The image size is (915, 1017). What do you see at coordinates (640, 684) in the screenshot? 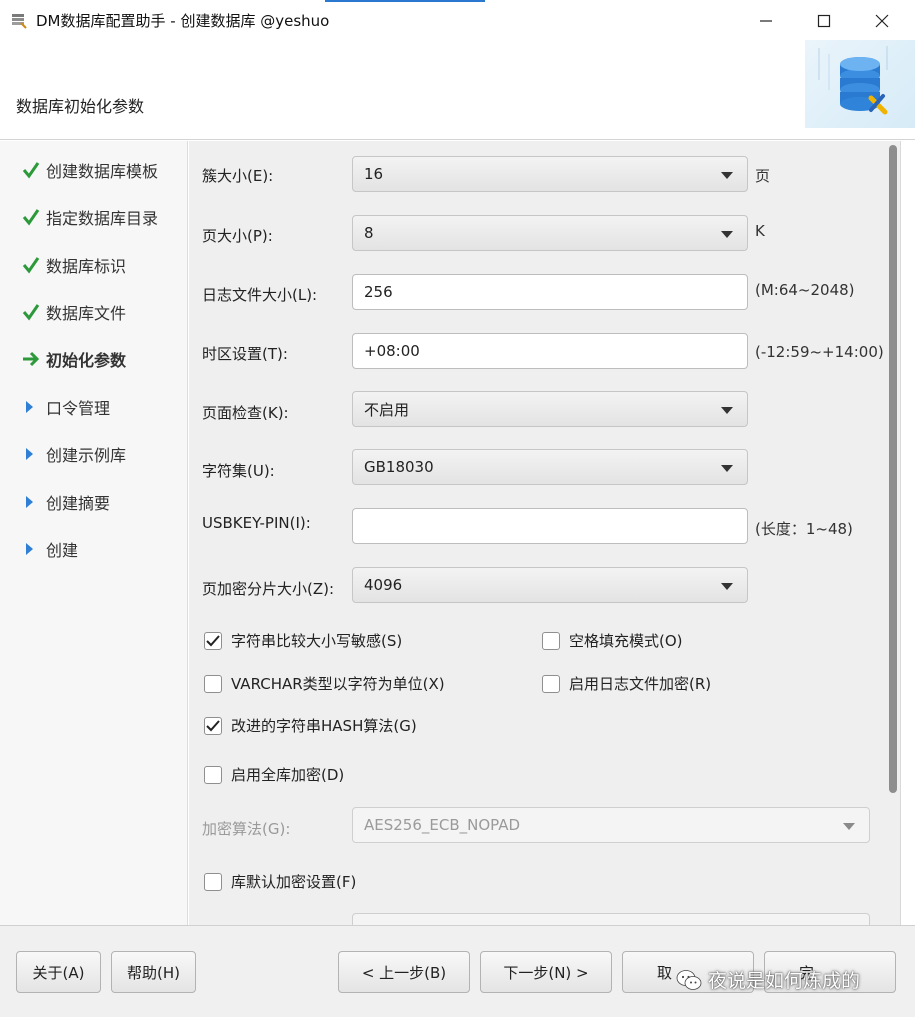
I see `checkbox-label: 启用日志文件加密(R)` at bounding box center [640, 684].